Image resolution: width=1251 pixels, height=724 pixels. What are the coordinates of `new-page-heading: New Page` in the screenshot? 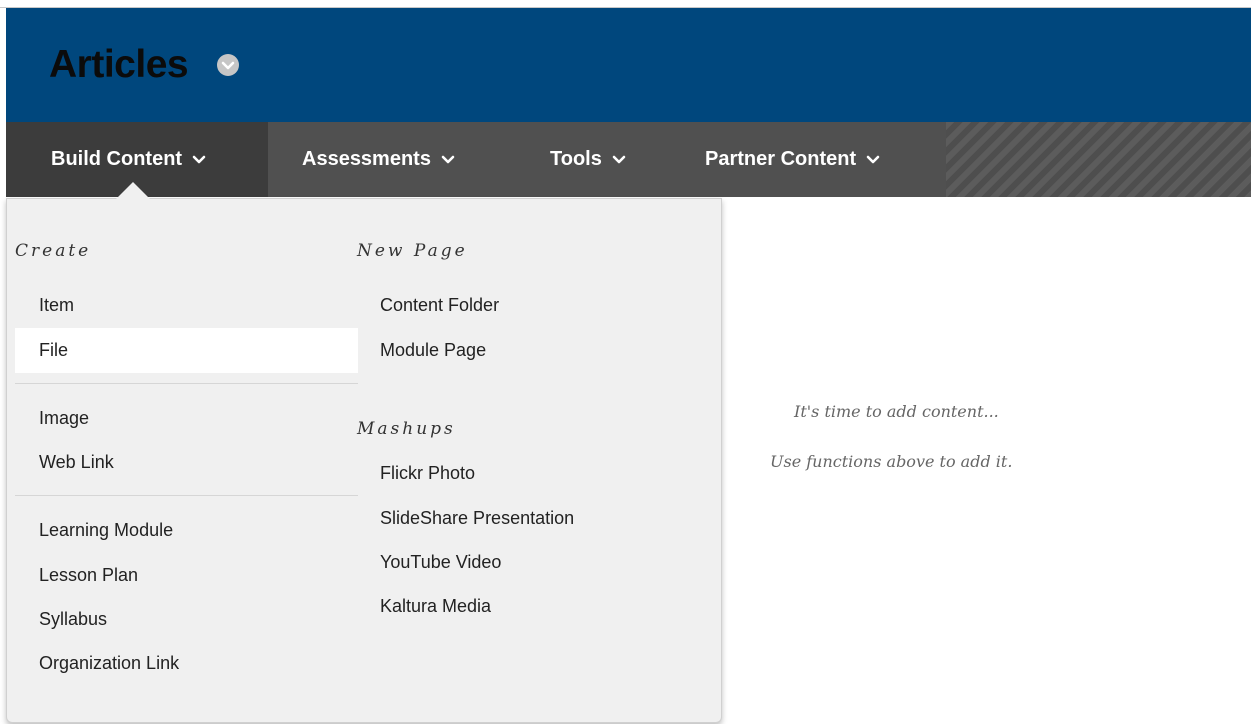 It's located at (412, 251).